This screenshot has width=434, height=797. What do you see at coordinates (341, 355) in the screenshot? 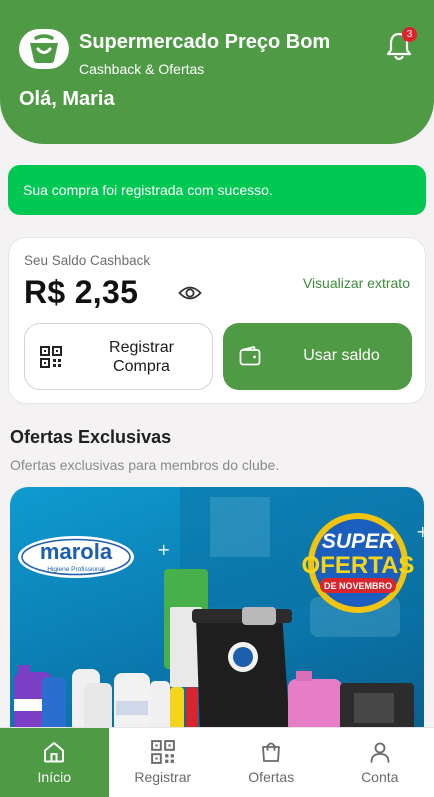
I see `use-balance-label: Usar saldo` at bounding box center [341, 355].